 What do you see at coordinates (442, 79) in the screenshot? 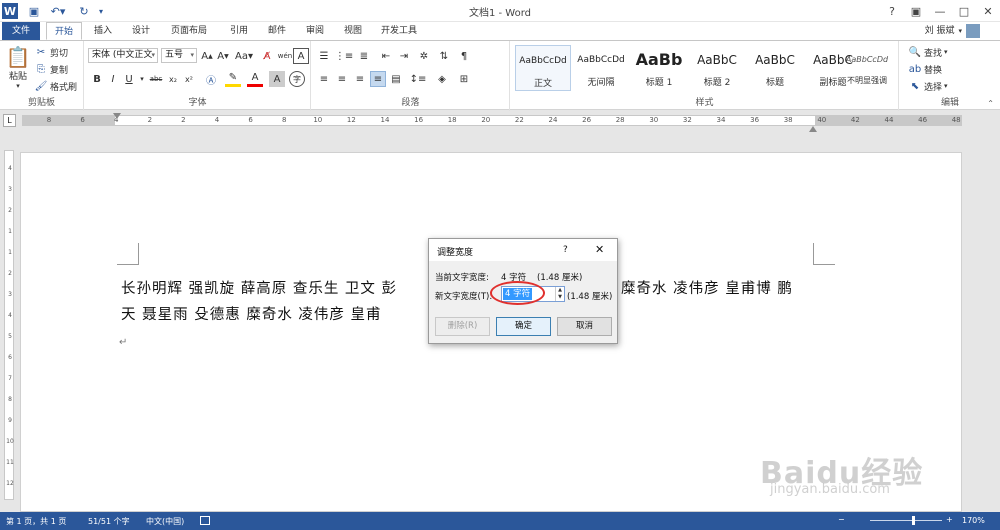
I see `shading-icon: ◈` at bounding box center [442, 79].